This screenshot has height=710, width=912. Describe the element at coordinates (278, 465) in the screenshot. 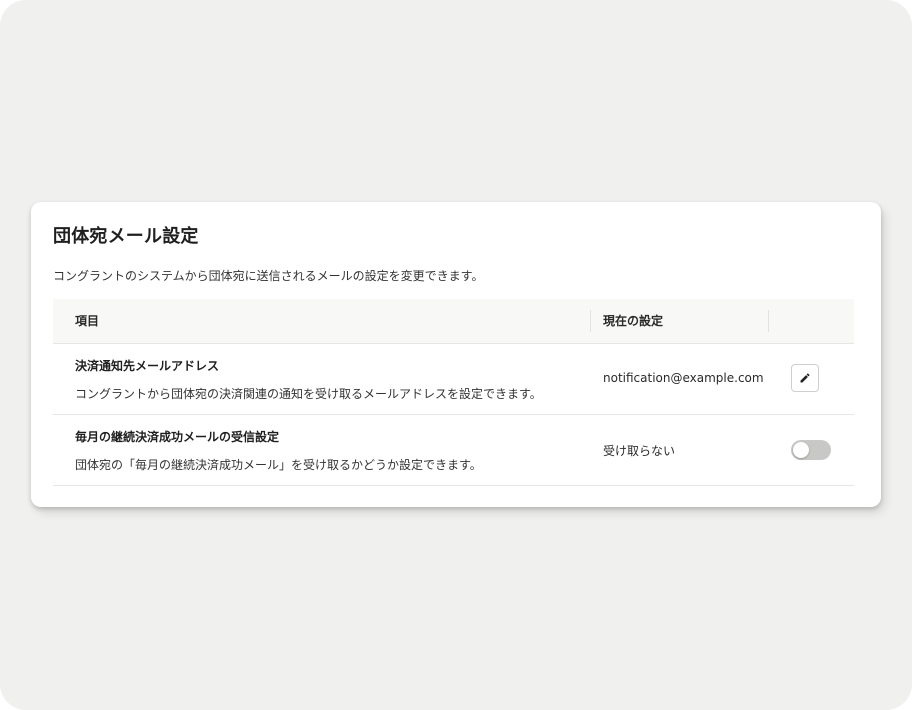

I see `row-description: 団体宛の「毎月の継続決済成功メール」を受け取るかどうか設定できます。` at that location.